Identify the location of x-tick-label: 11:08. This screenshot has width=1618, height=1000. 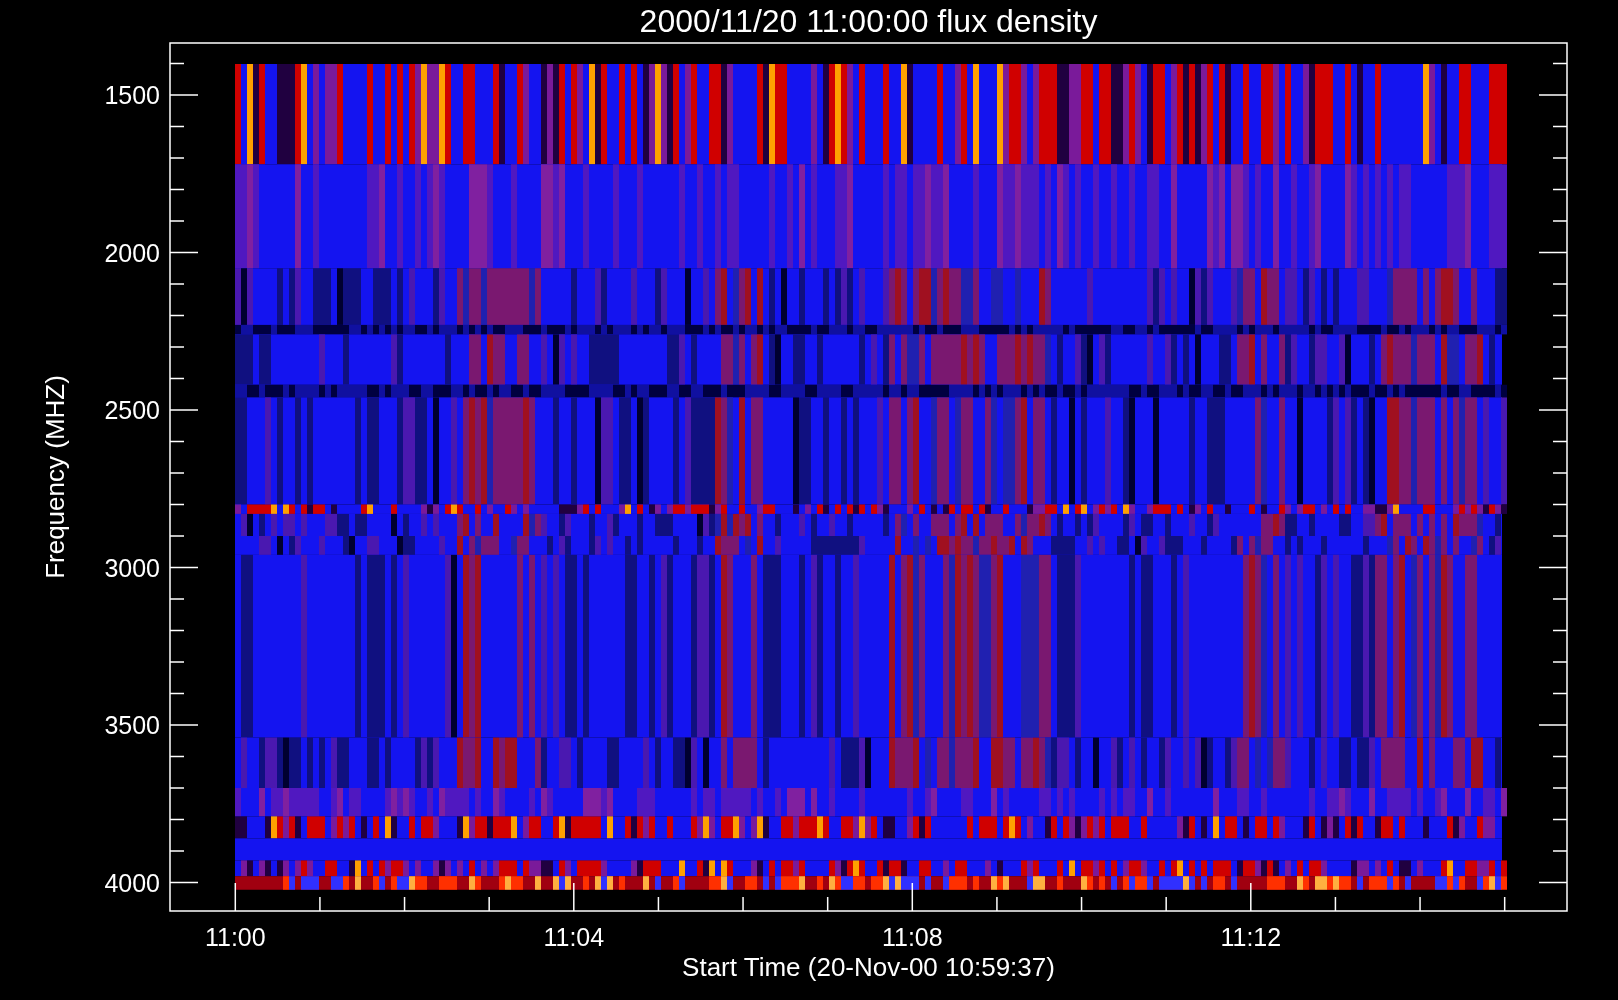
(912, 937).